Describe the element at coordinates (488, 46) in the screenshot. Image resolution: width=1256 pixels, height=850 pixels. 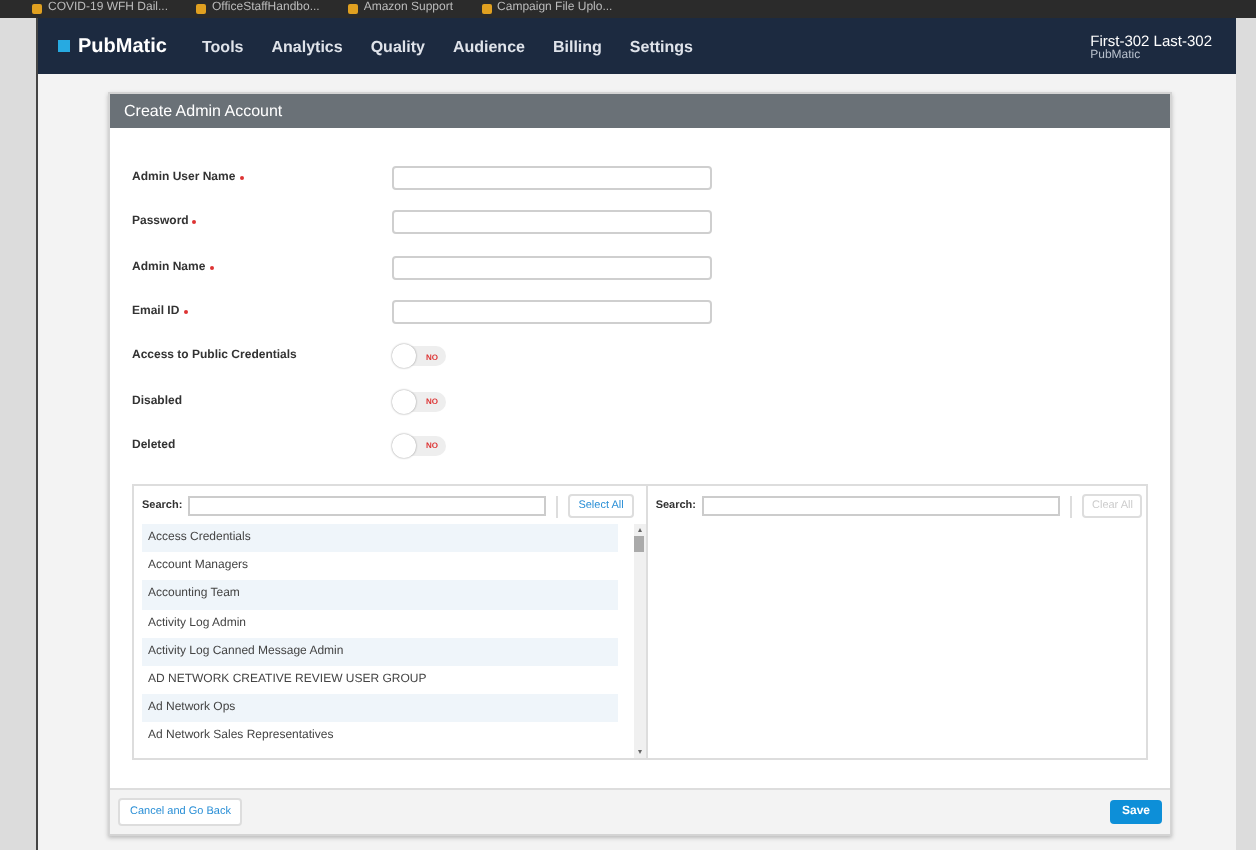
I see `nav-menu-item: Audience` at that location.